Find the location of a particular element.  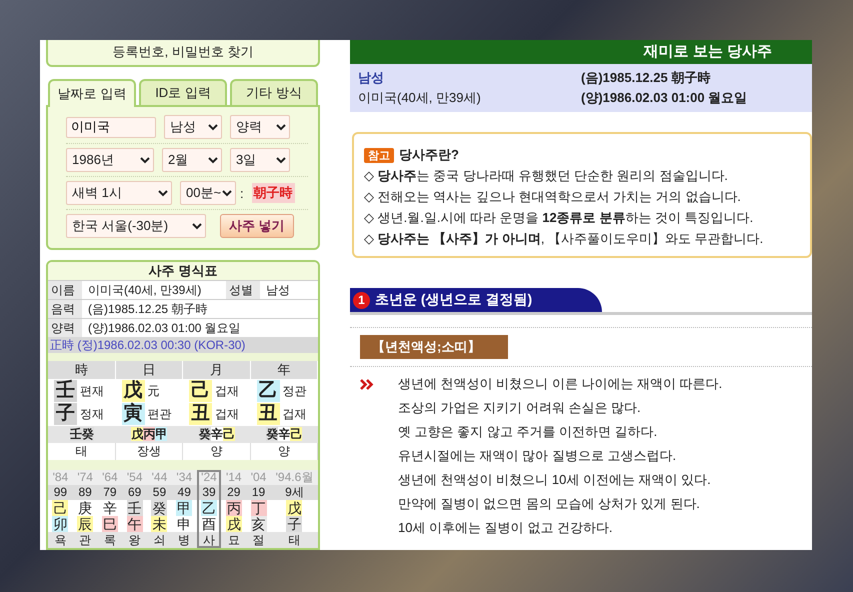

luck-column: '54 69 壬 午 왕 is located at coordinates (135, 509).